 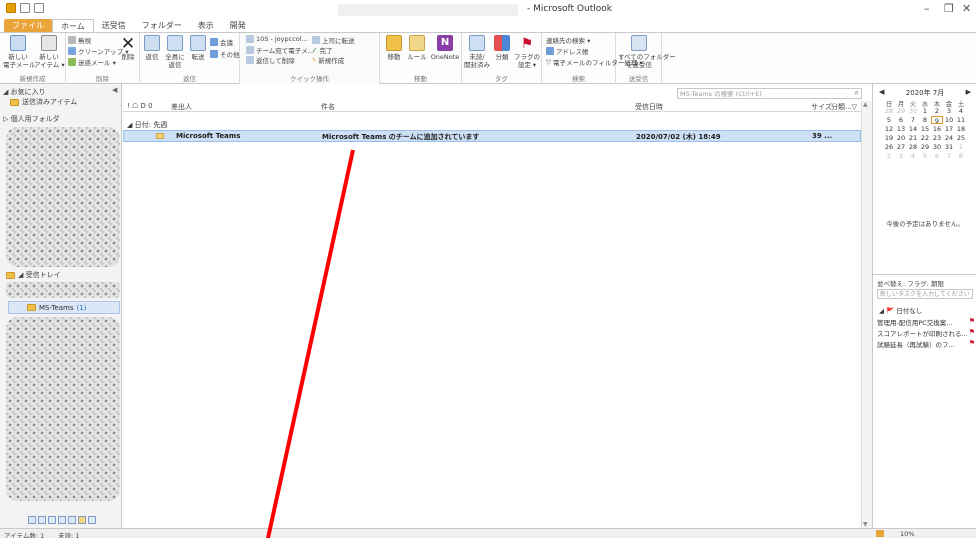 I want to click on column-subject: 件名, so click(x=328, y=107).